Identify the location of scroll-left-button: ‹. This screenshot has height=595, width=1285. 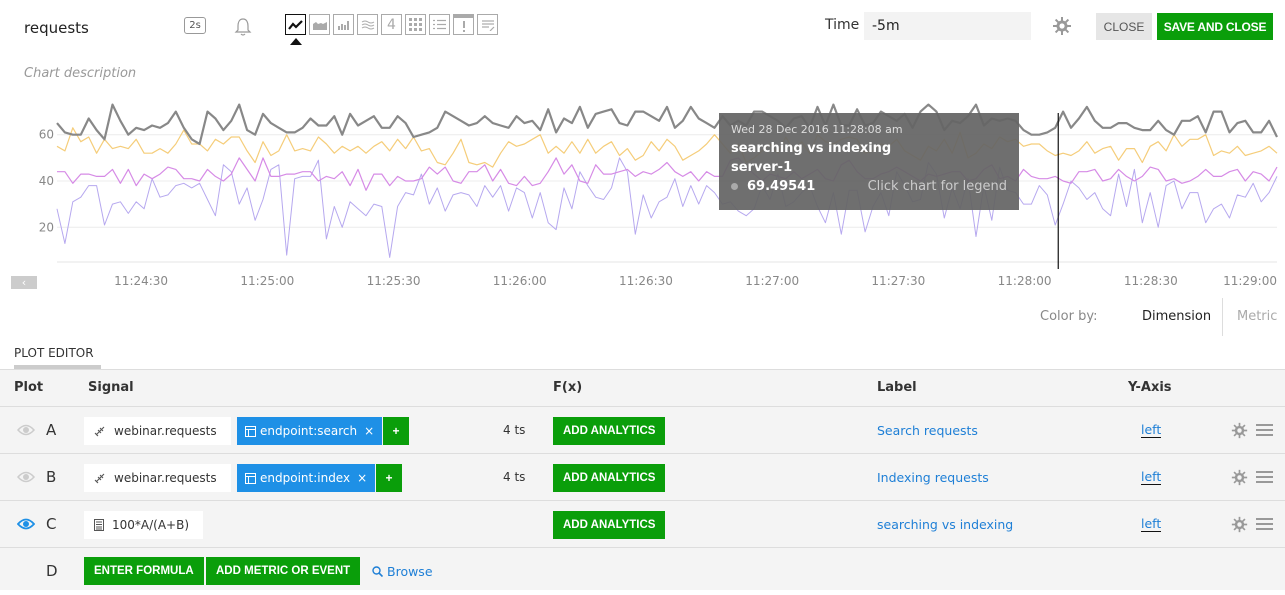
(24, 282).